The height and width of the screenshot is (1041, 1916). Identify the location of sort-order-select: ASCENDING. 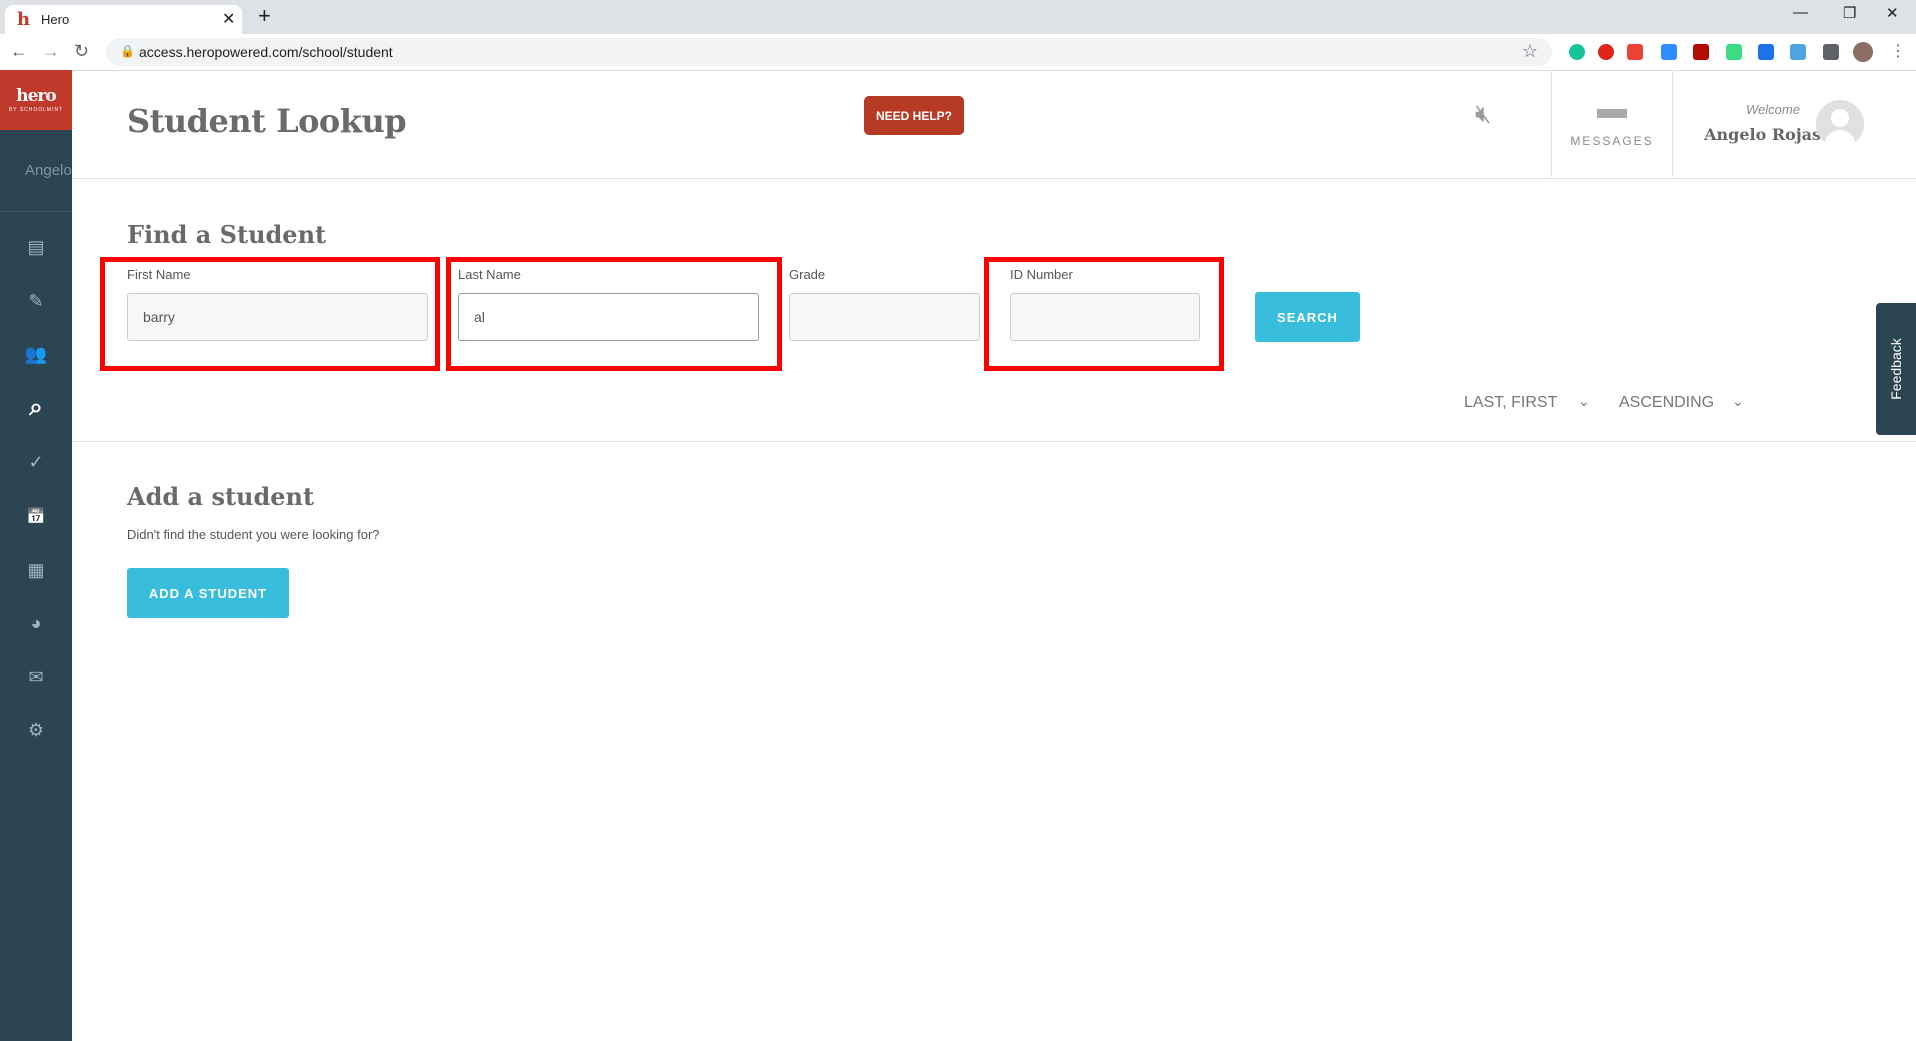
(1666, 403).